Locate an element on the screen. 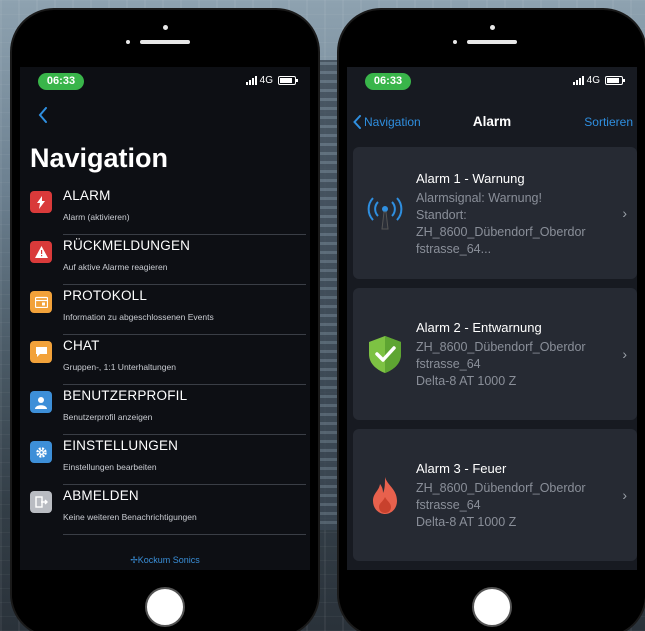  nav-item-subtitle: Gruppen-, 1:1 Unterhaltungen is located at coordinates (119, 367).